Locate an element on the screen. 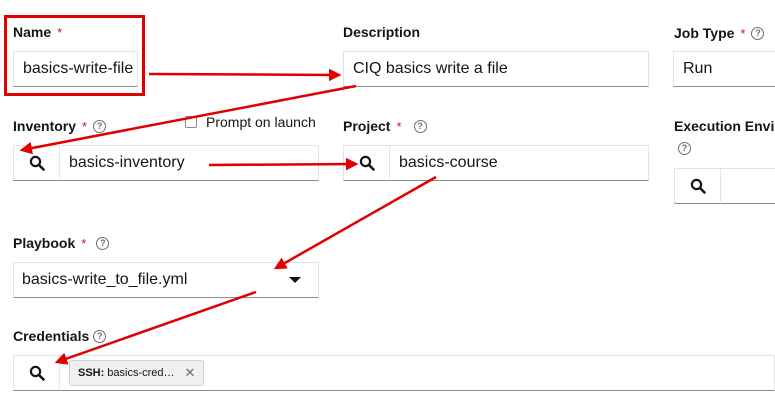  project-lookup: basics-course is located at coordinates (496, 163).